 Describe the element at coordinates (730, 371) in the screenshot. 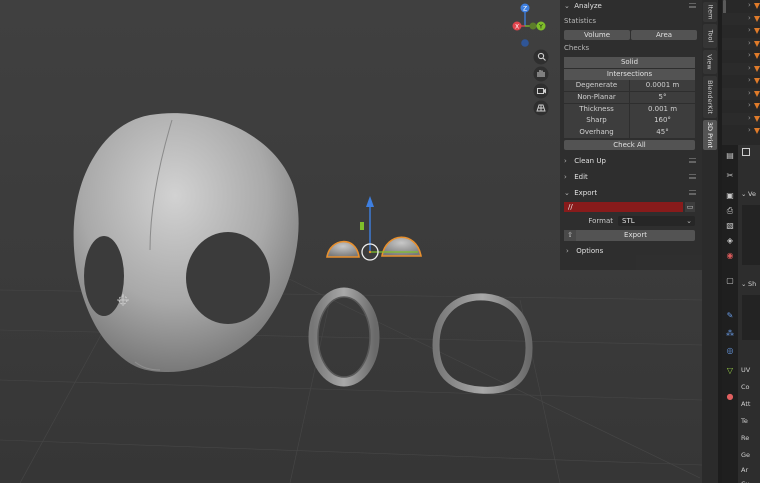

I see `object-data-icon: ▽` at that location.